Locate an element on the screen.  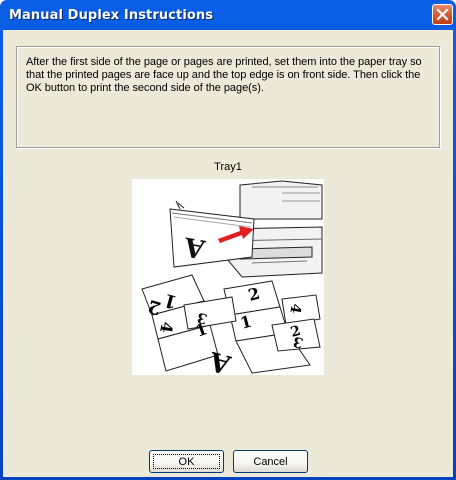
close-icon is located at coordinates (442, 14).